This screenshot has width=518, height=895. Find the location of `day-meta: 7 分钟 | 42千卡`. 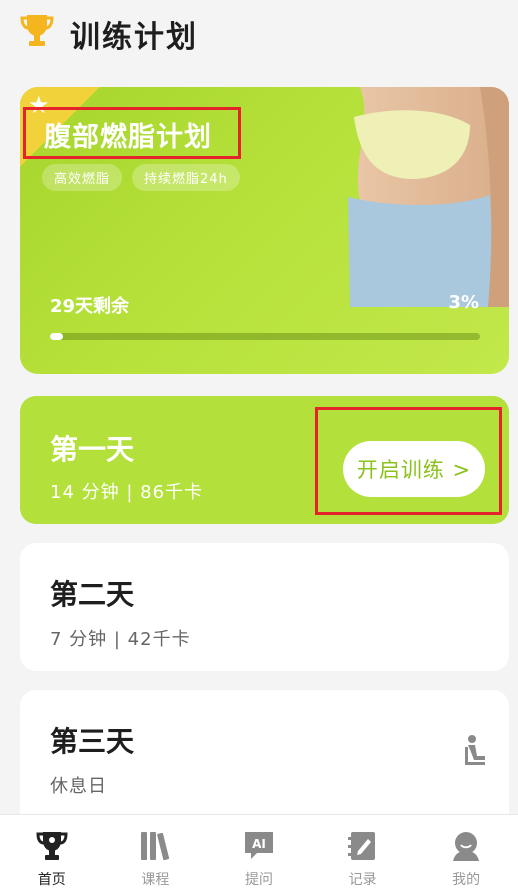

day-meta: 7 分钟 | 42千卡 is located at coordinates (120, 639).